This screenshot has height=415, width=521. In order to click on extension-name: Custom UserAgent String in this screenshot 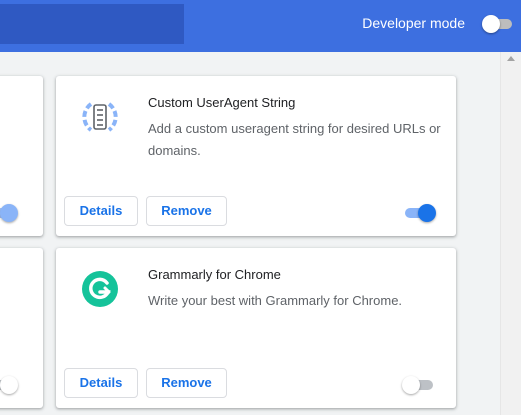, I will do `click(222, 102)`.